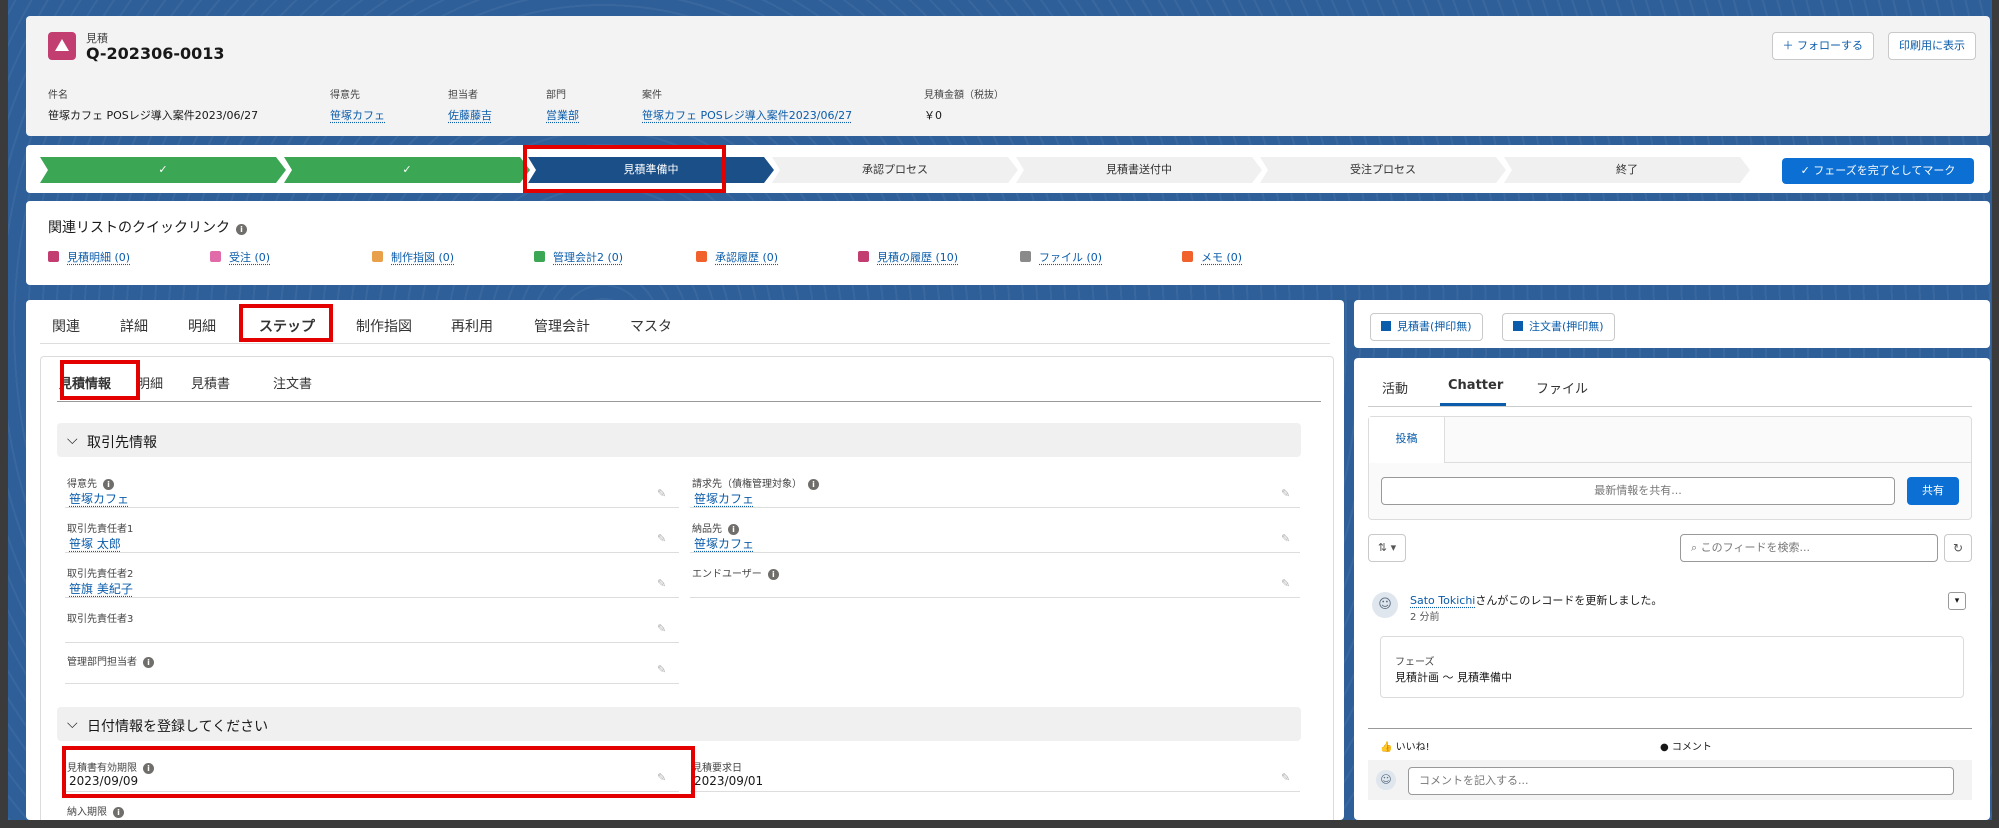 This screenshot has height=828, width=1999. What do you see at coordinates (1932, 46) in the screenshot?
I see `print-view-button: 印刷用に表示` at bounding box center [1932, 46].